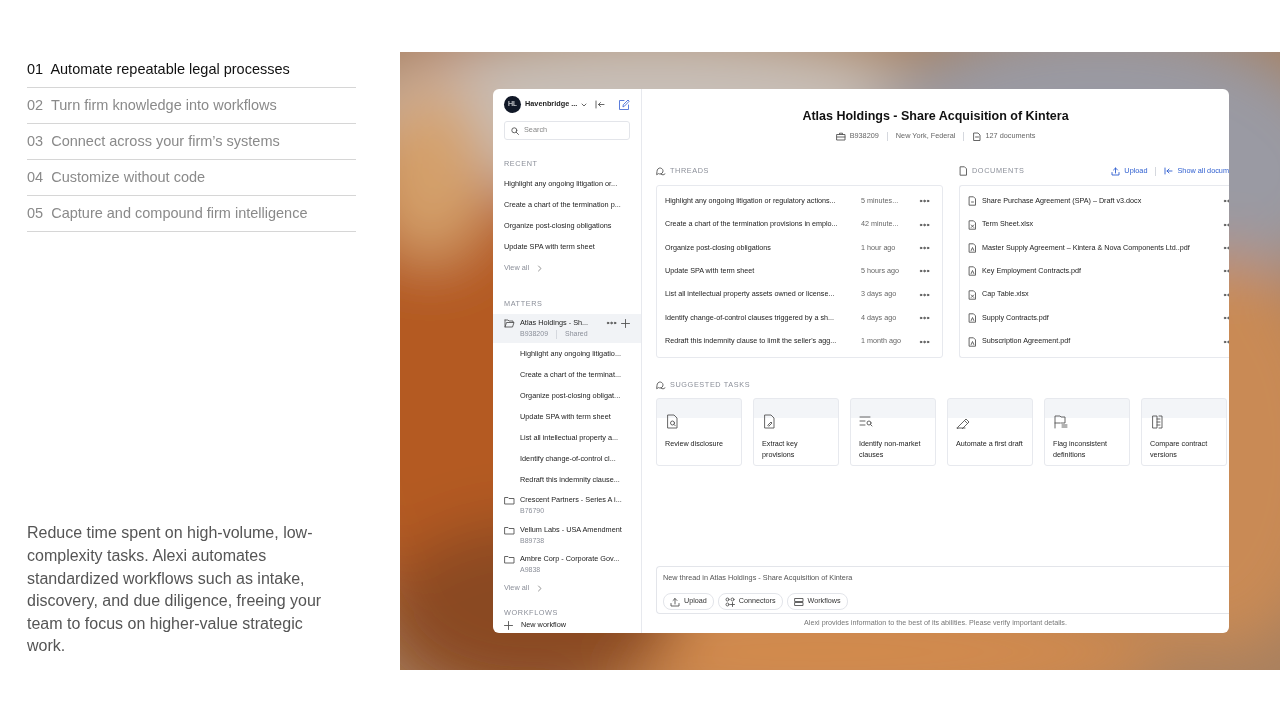  I want to click on matter-heading: Atlas Holdings - Share Acquisition of Kintera, so click(935, 116).